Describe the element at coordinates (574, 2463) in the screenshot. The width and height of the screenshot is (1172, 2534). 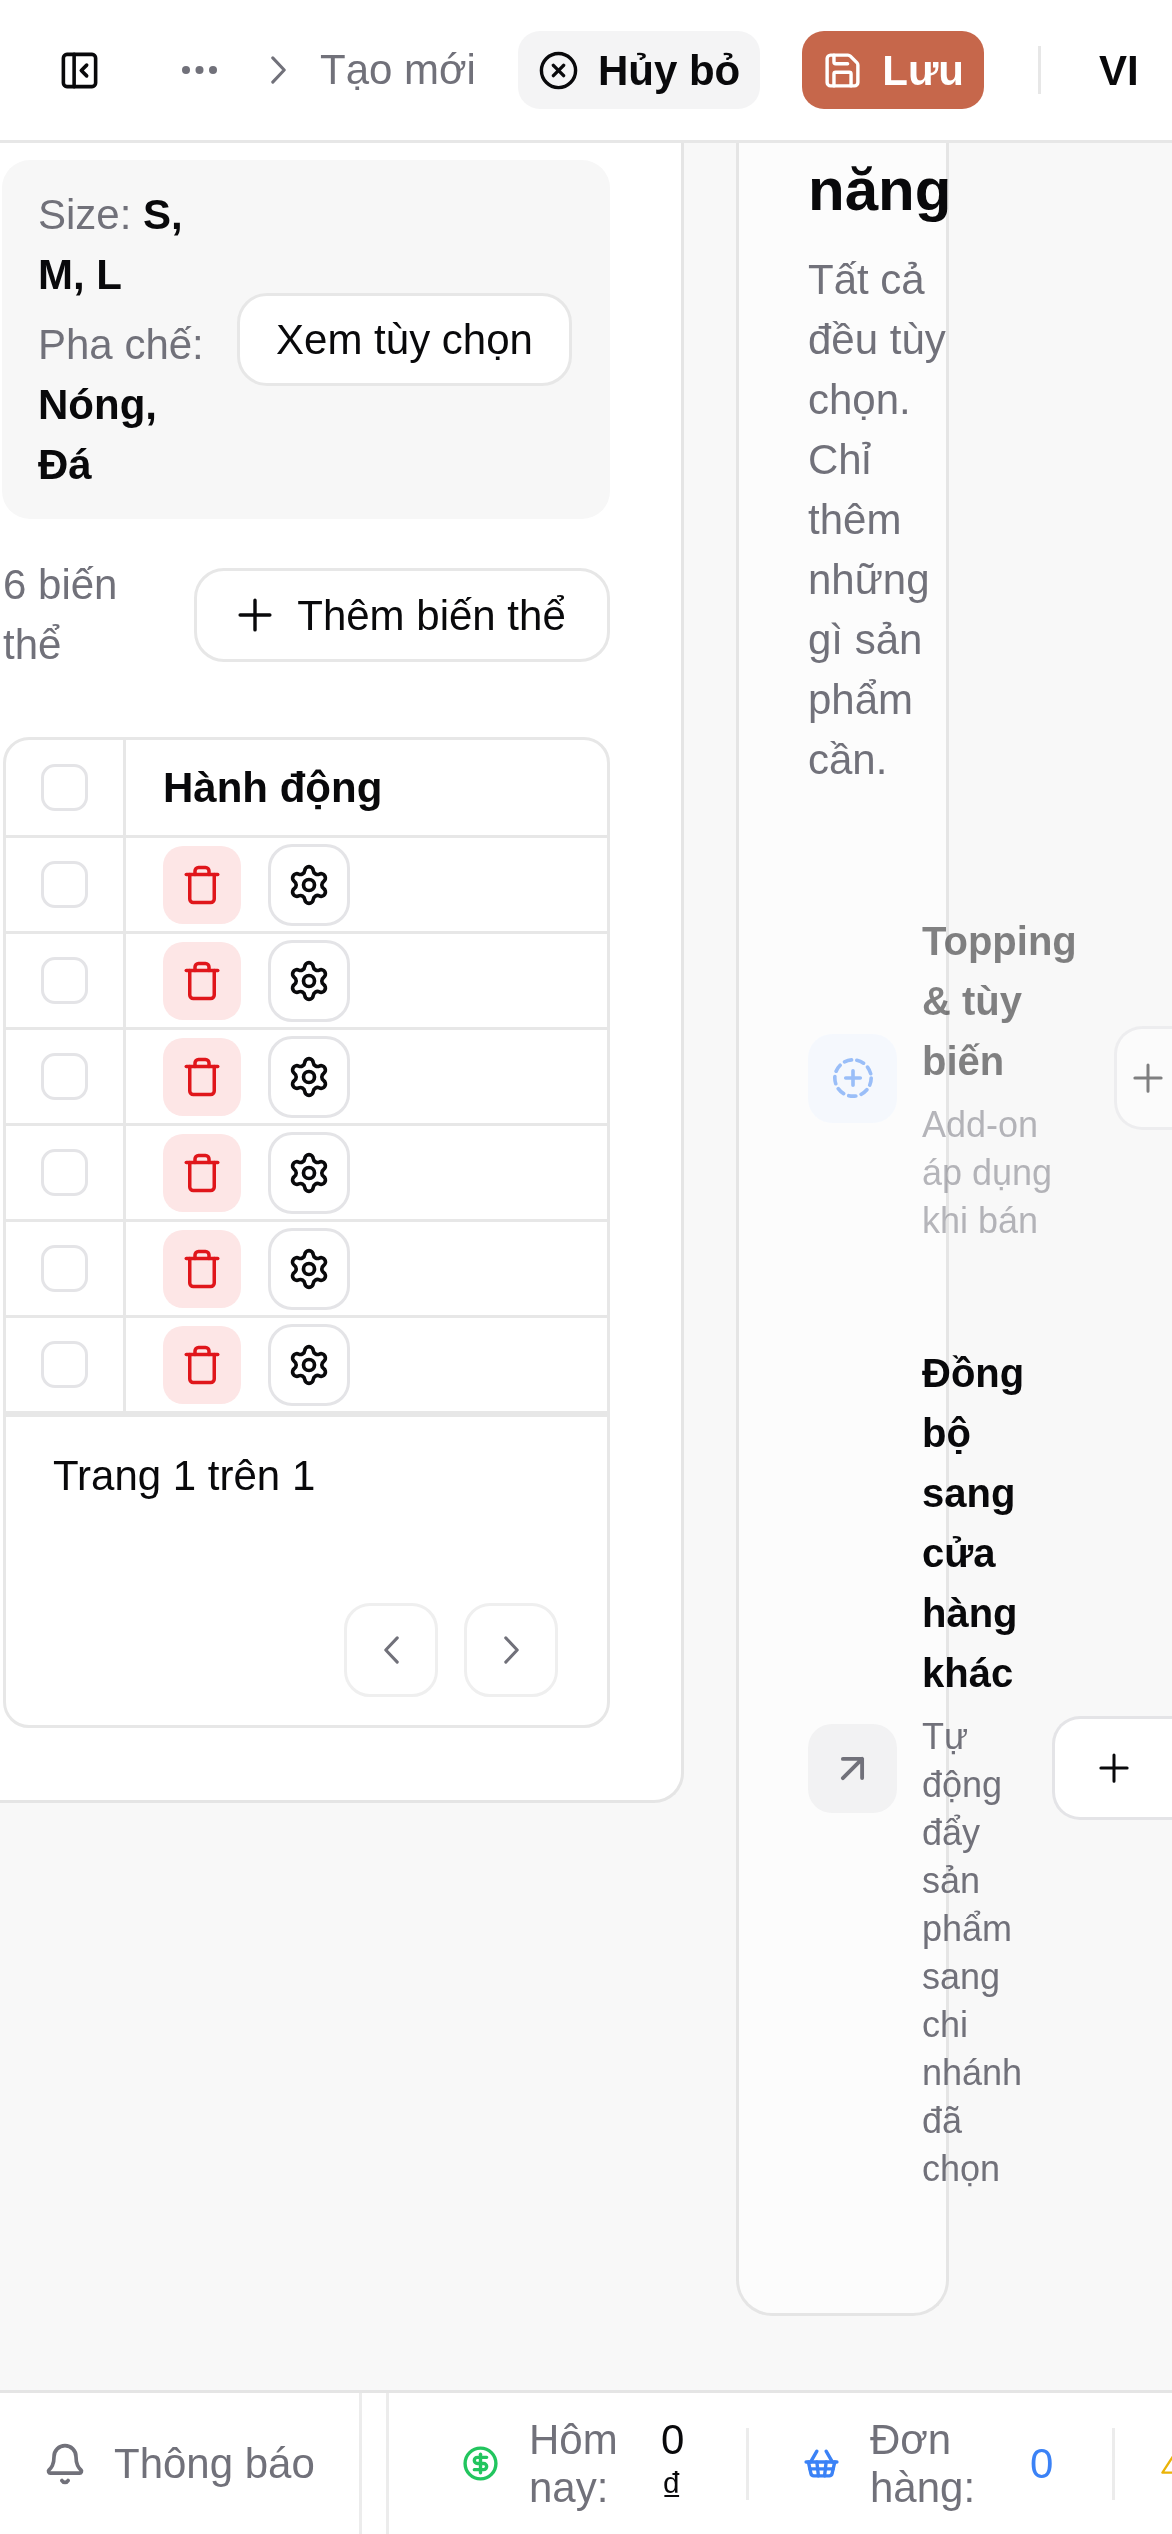
I see `stat-label: Hôm nay:` at that location.